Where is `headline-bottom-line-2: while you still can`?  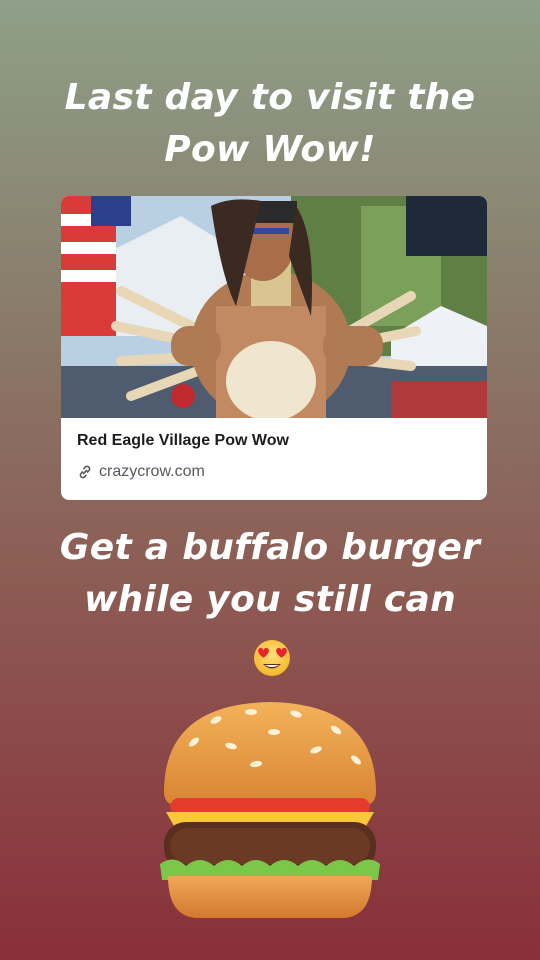 headline-bottom-line-2: while you still can is located at coordinates (270, 599).